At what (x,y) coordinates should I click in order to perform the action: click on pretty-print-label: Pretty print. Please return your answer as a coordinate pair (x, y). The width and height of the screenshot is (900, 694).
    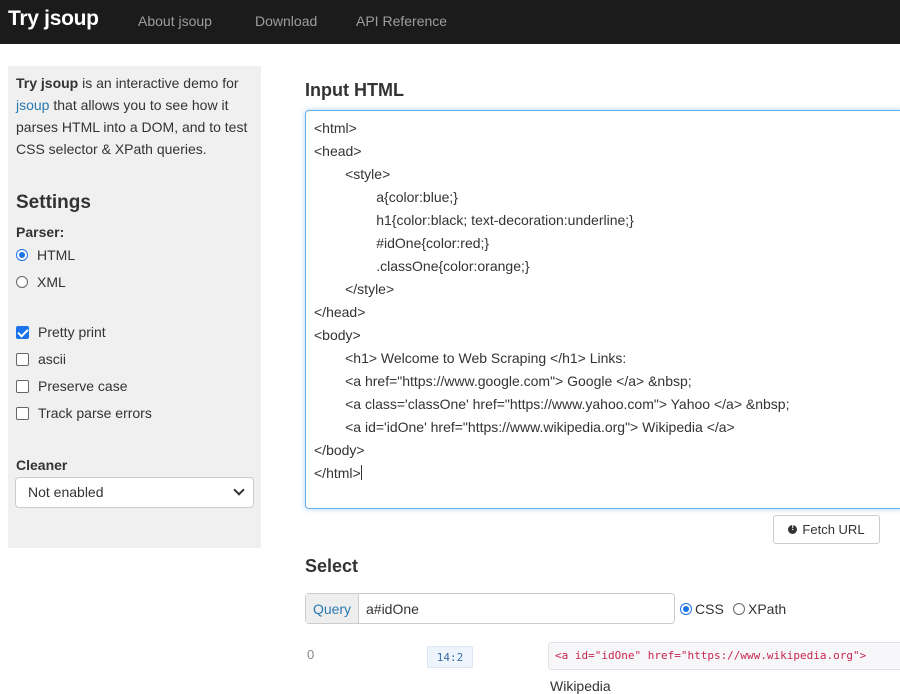
    Looking at the image, I should click on (72, 332).